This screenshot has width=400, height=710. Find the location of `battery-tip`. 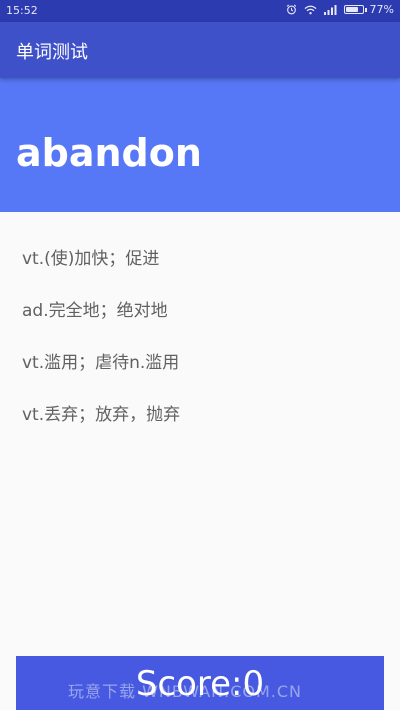

battery-tip is located at coordinates (365, 9).